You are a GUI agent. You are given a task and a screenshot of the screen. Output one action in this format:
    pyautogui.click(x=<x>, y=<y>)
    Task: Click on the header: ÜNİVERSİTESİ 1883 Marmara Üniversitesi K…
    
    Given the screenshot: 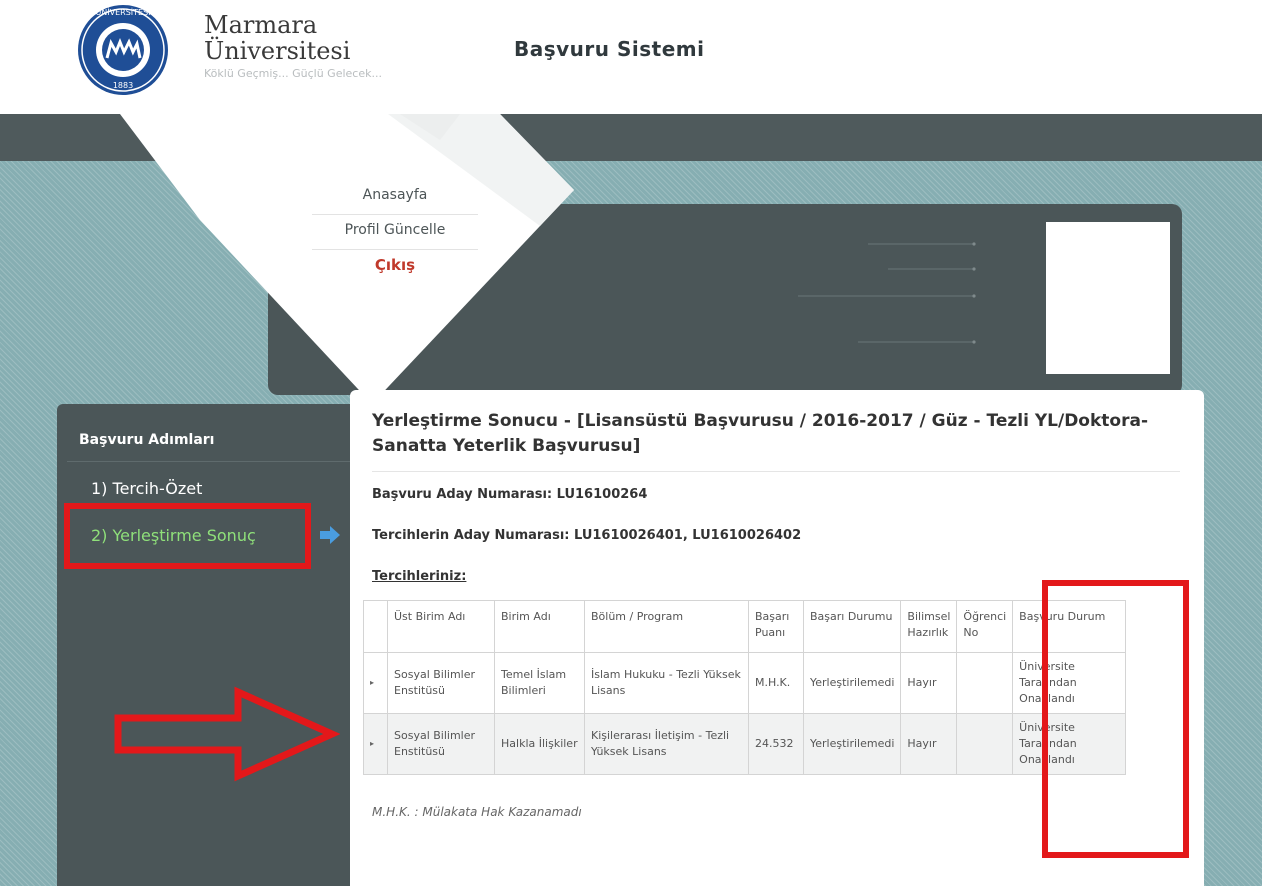 What is the action you would take?
    pyautogui.click(x=631, y=57)
    